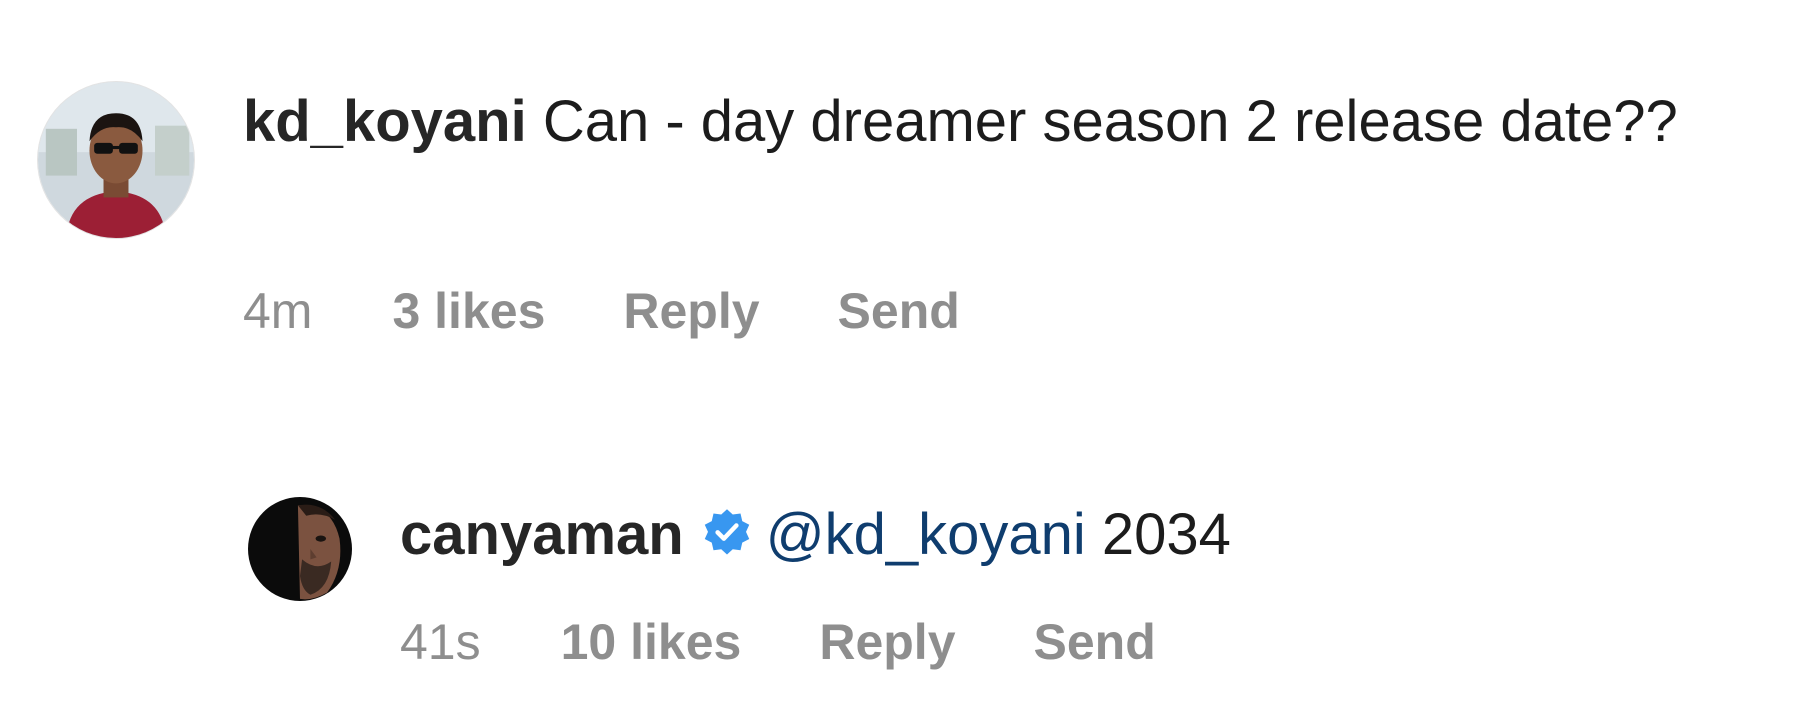  Describe the element at coordinates (468, 311) in the screenshot. I see `comment-likes-count: 3 likes` at that location.